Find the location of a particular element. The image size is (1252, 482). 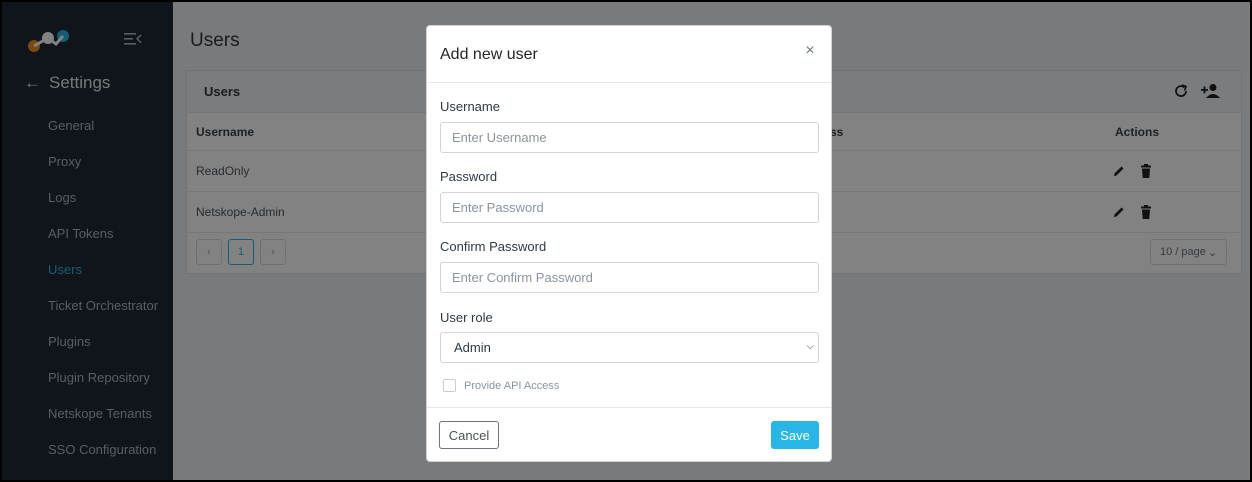

user-role-value: Admin is located at coordinates (472, 347).